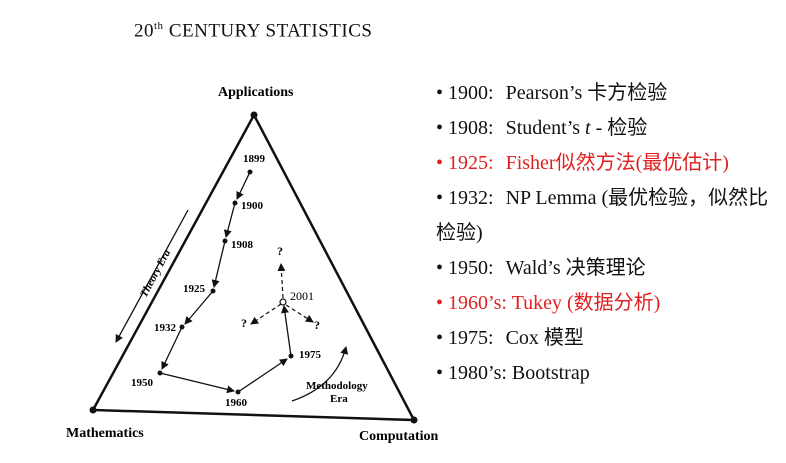 The height and width of the screenshot is (463, 786). What do you see at coordinates (256, 92) in the screenshot?
I see `vertex-label-applications: Applications` at bounding box center [256, 92].